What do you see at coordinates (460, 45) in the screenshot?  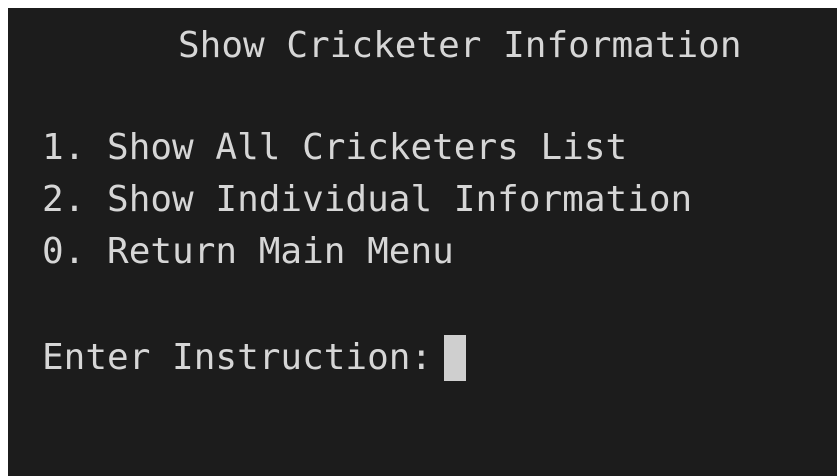 I see `menu-title: Show Cricketer Information` at bounding box center [460, 45].